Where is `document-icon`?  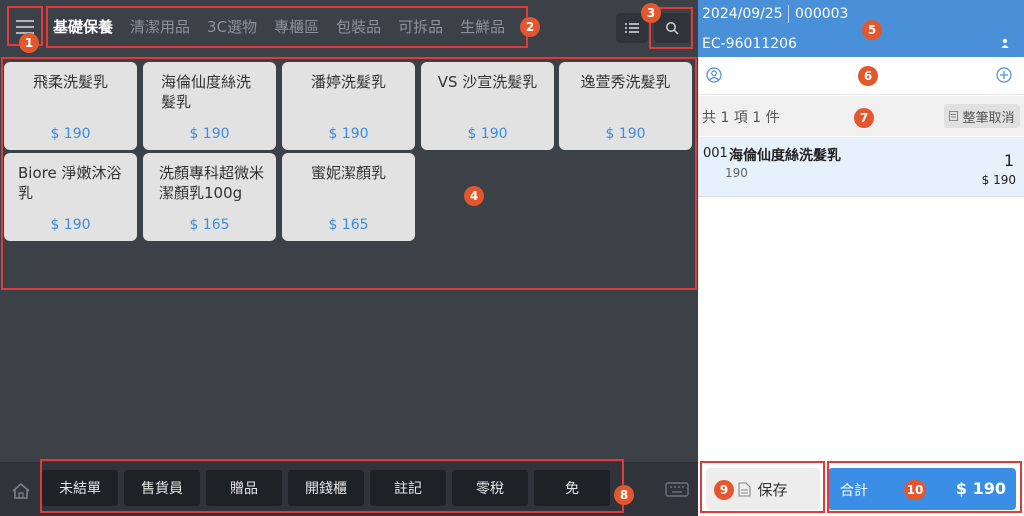 document-icon is located at coordinates (954, 116).